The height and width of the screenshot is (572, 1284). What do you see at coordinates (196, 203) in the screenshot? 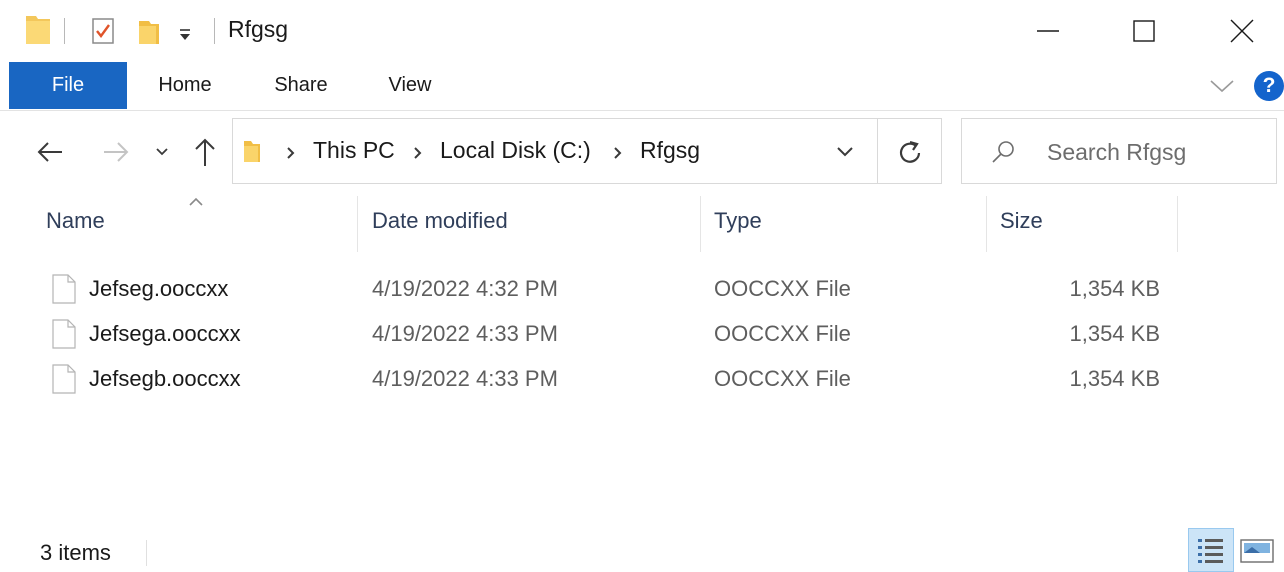
I see `sort-ascending-icon` at bounding box center [196, 203].